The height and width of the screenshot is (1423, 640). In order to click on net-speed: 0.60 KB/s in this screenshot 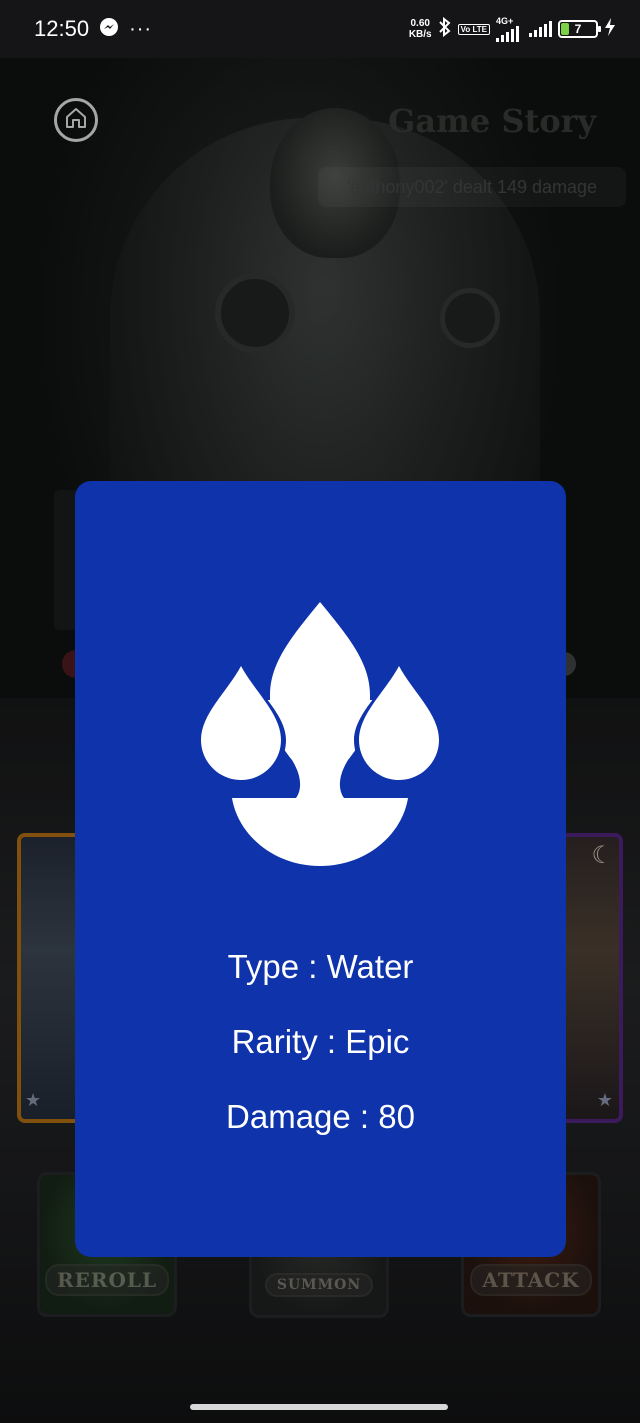, I will do `click(420, 29)`.